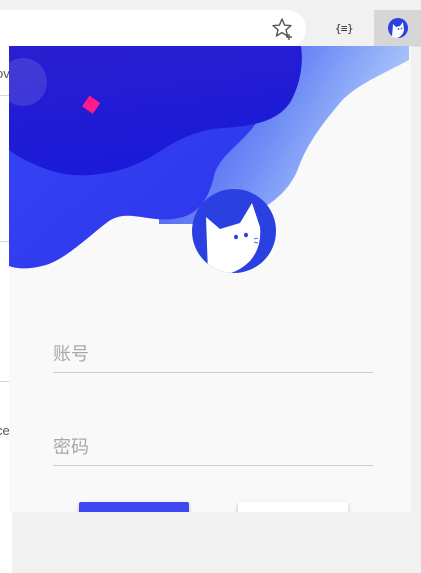 The image size is (421, 573). Describe the element at coordinates (134, 507) in the screenshot. I see `login-button: 登陆` at that location.